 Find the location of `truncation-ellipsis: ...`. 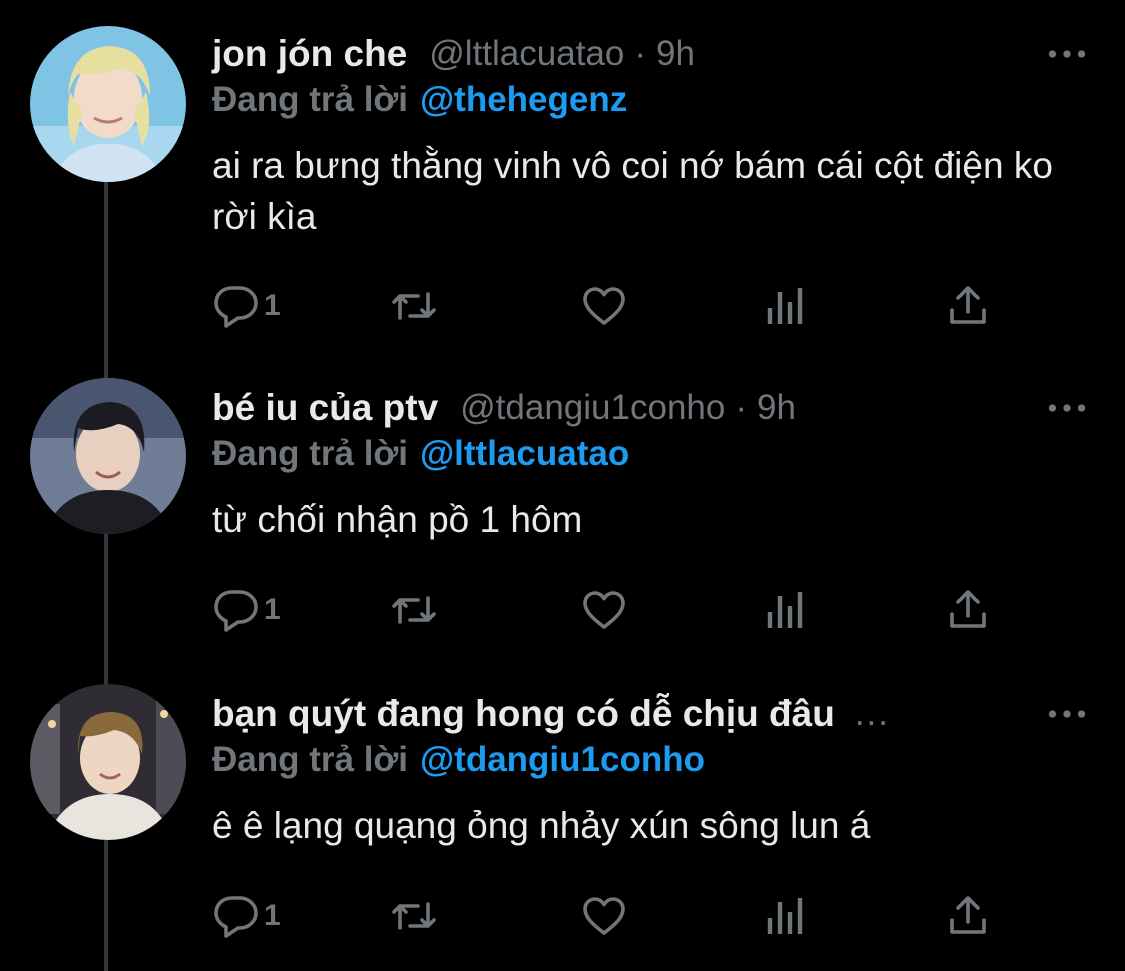

truncation-ellipsis: ... is located at coordinates (872, 713).